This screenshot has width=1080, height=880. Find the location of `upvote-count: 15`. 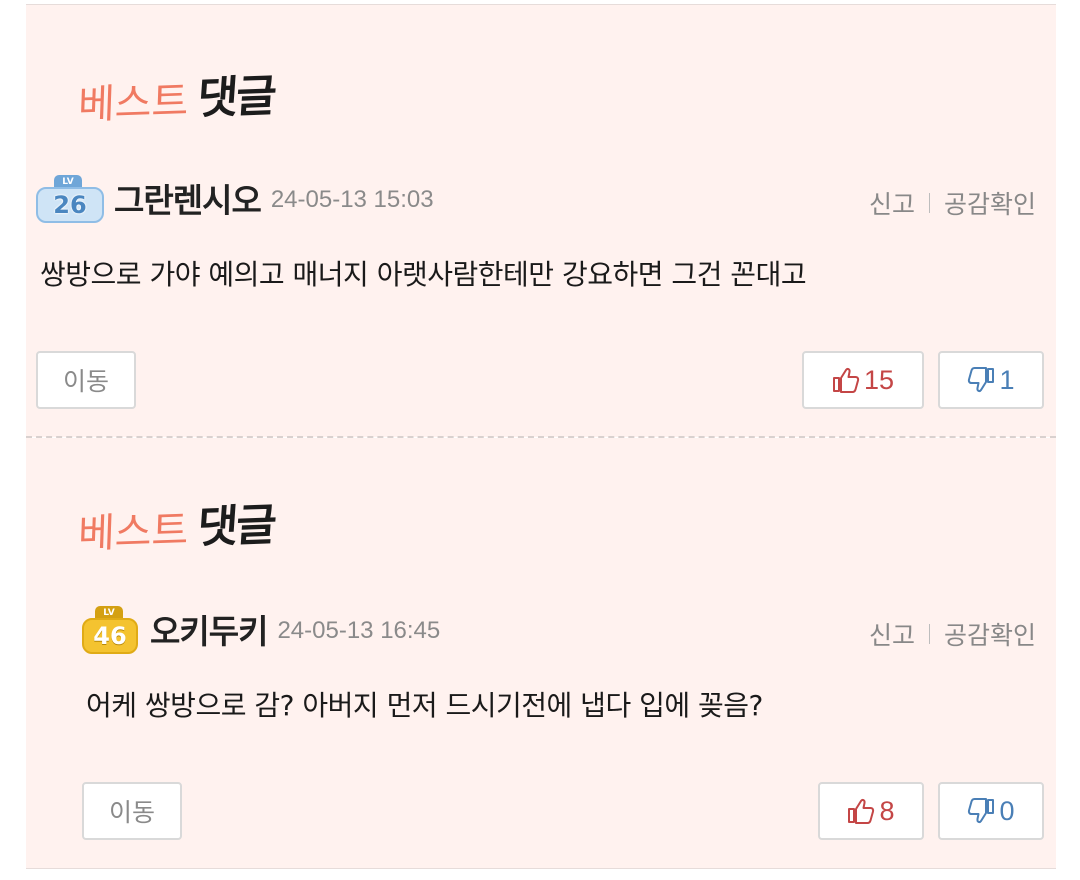

upvote-count: 15 is located at coordinates (879, 379).